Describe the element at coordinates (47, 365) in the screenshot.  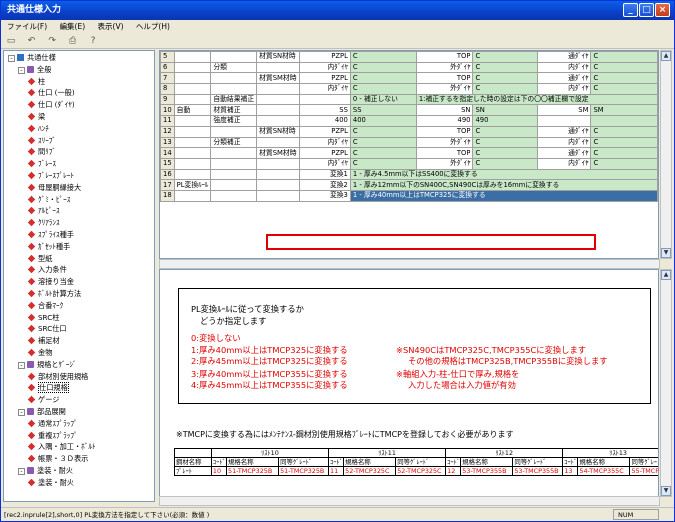
I see `tree-item: - 規格とｹﾞｰｼﾞ` at that location.